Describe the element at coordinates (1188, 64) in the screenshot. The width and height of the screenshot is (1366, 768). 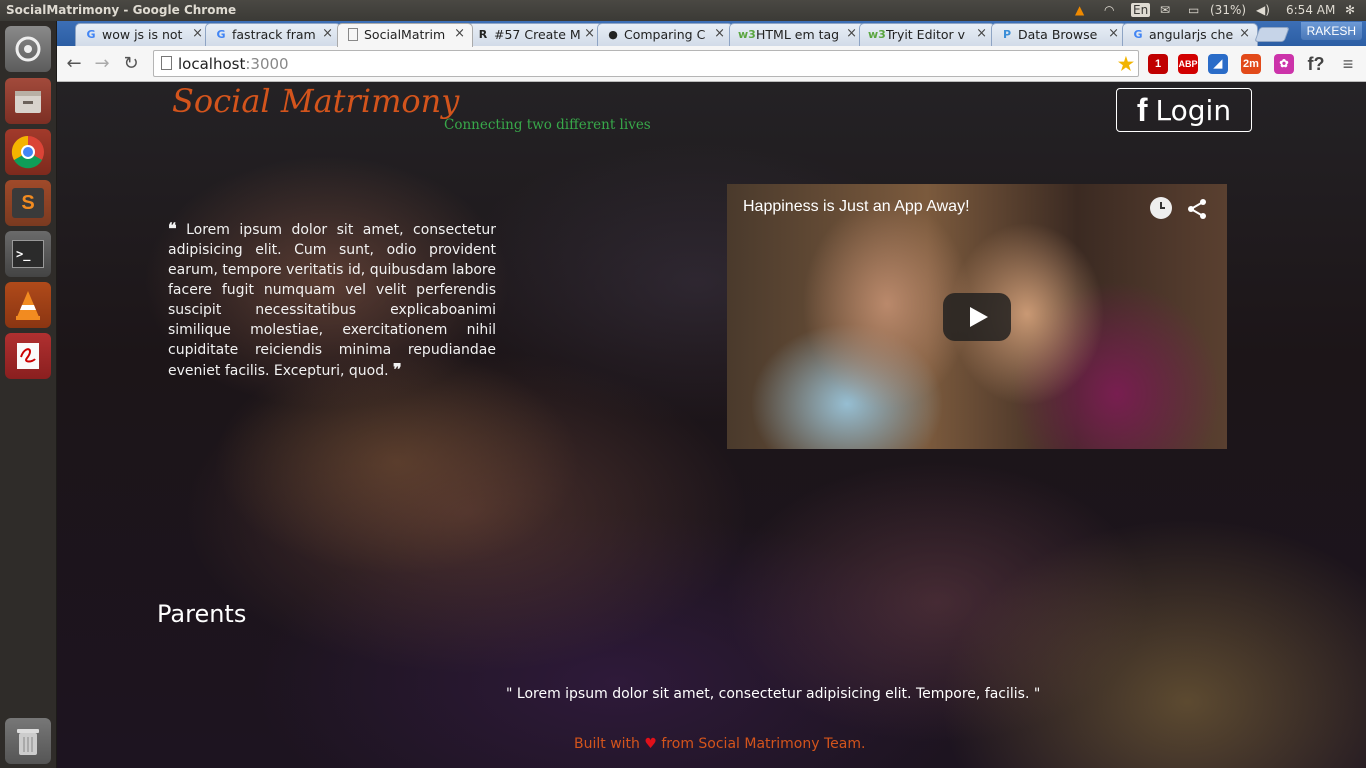
I see `adblock-plus-icon: ABP` at that location.